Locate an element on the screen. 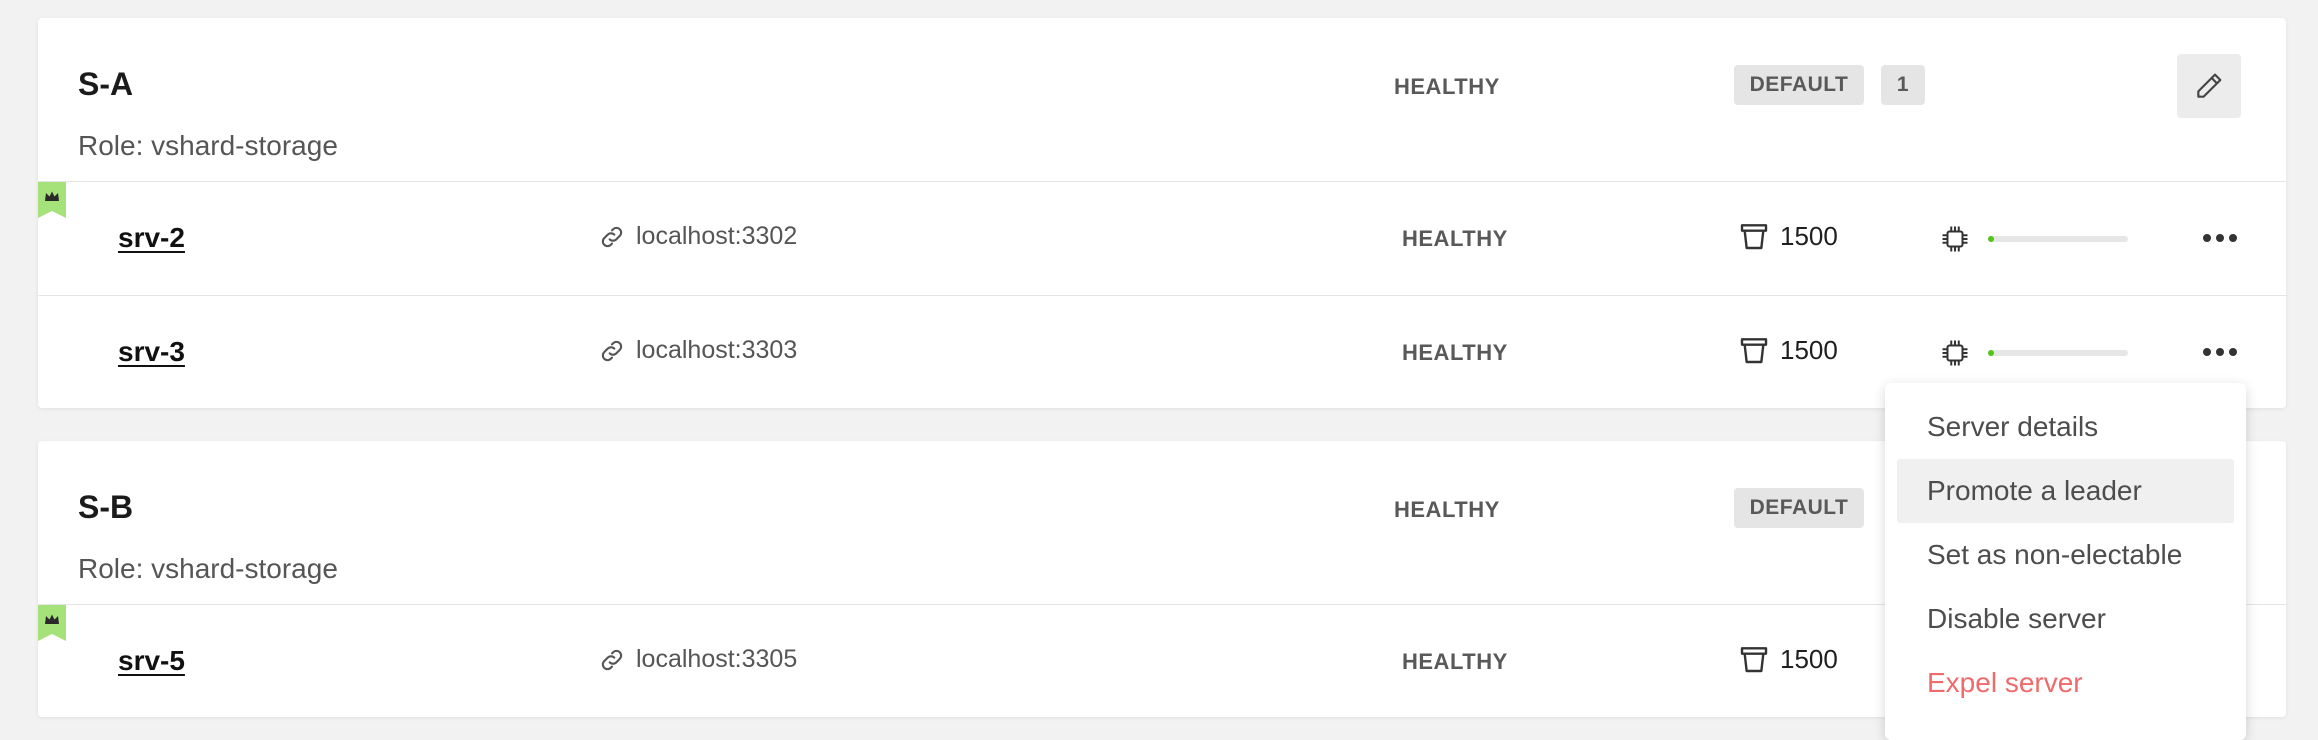 This screenshot has height=740, width=2318. server-row: srv-2 localhost:3302 HEALTHY 1500 is located at coordinates (1162, 238).